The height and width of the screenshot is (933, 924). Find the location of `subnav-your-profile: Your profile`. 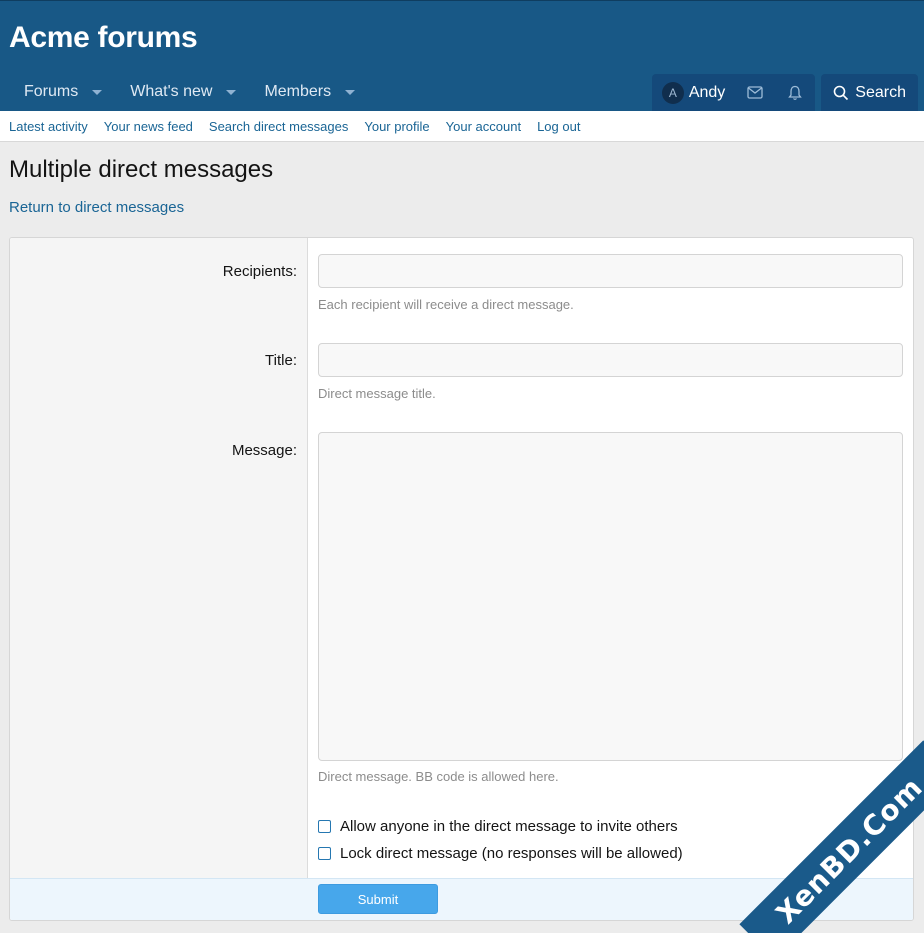

subnav-your-profile: Your profile is located at coordinates (396, 126).